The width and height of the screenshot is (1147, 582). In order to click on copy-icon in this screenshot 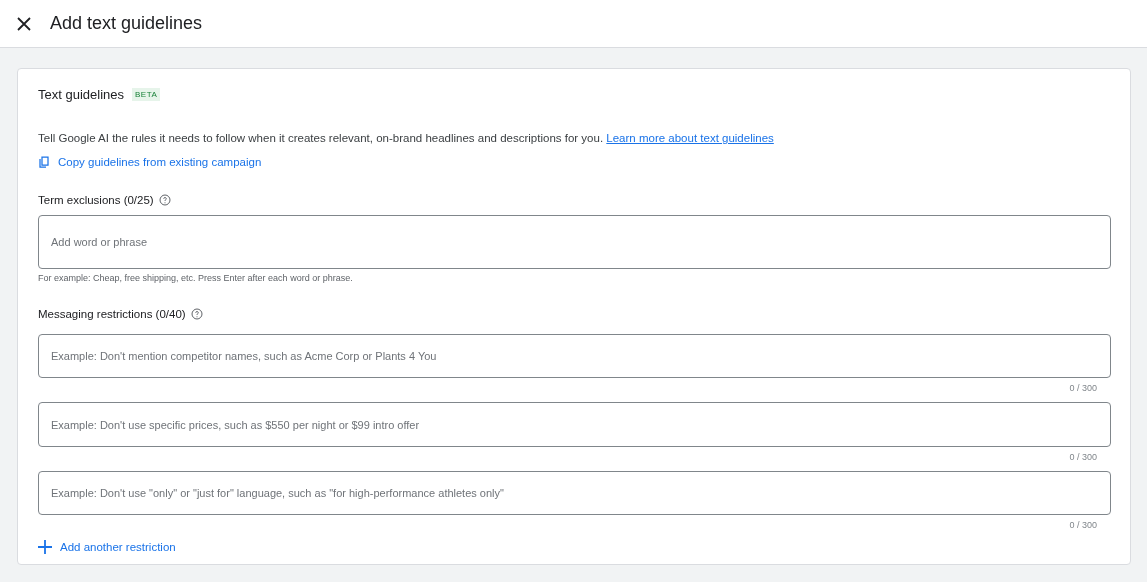, I will do `click(44, 162)`.